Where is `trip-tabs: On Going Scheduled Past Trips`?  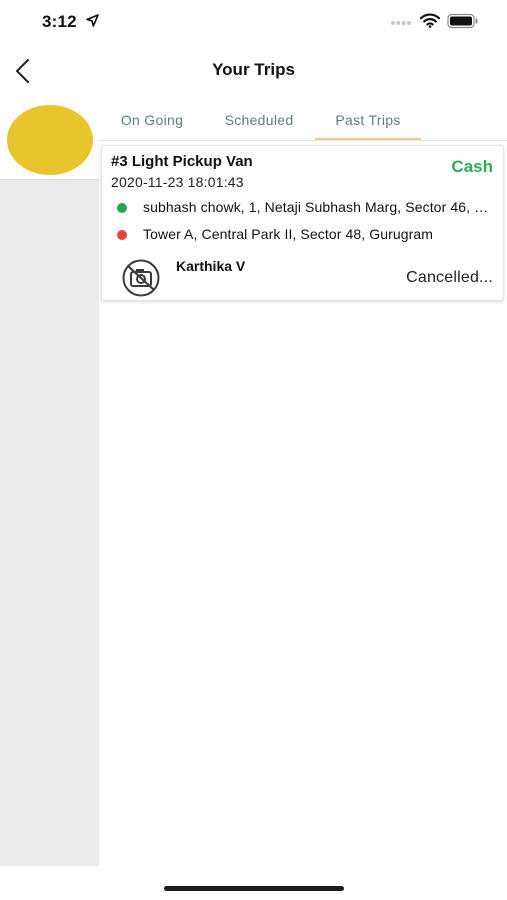
trip-tabs: On Going Scheduled Past Trips is located at coordinates (303, 120).